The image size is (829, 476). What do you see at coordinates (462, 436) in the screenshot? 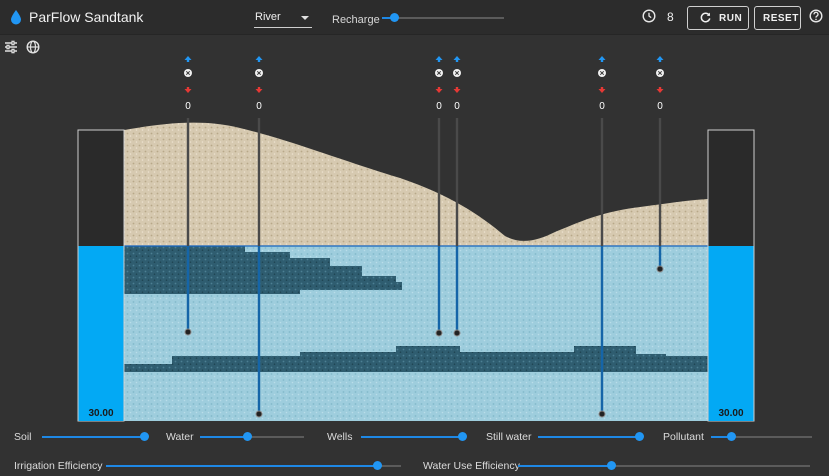
I see `wells-slider-thumb` at bounding box center [462, 436].